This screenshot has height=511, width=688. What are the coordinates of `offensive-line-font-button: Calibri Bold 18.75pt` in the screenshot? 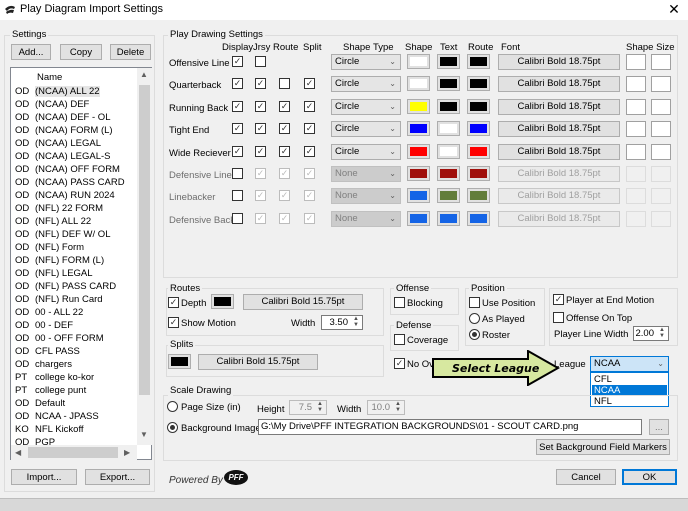 It's located at (559, 62).